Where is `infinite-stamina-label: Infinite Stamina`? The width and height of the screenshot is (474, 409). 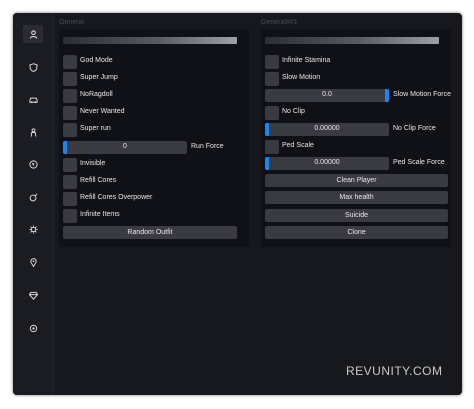
infinite-stamina-label: Infinite Stamina is located at coordinates (306, 60).